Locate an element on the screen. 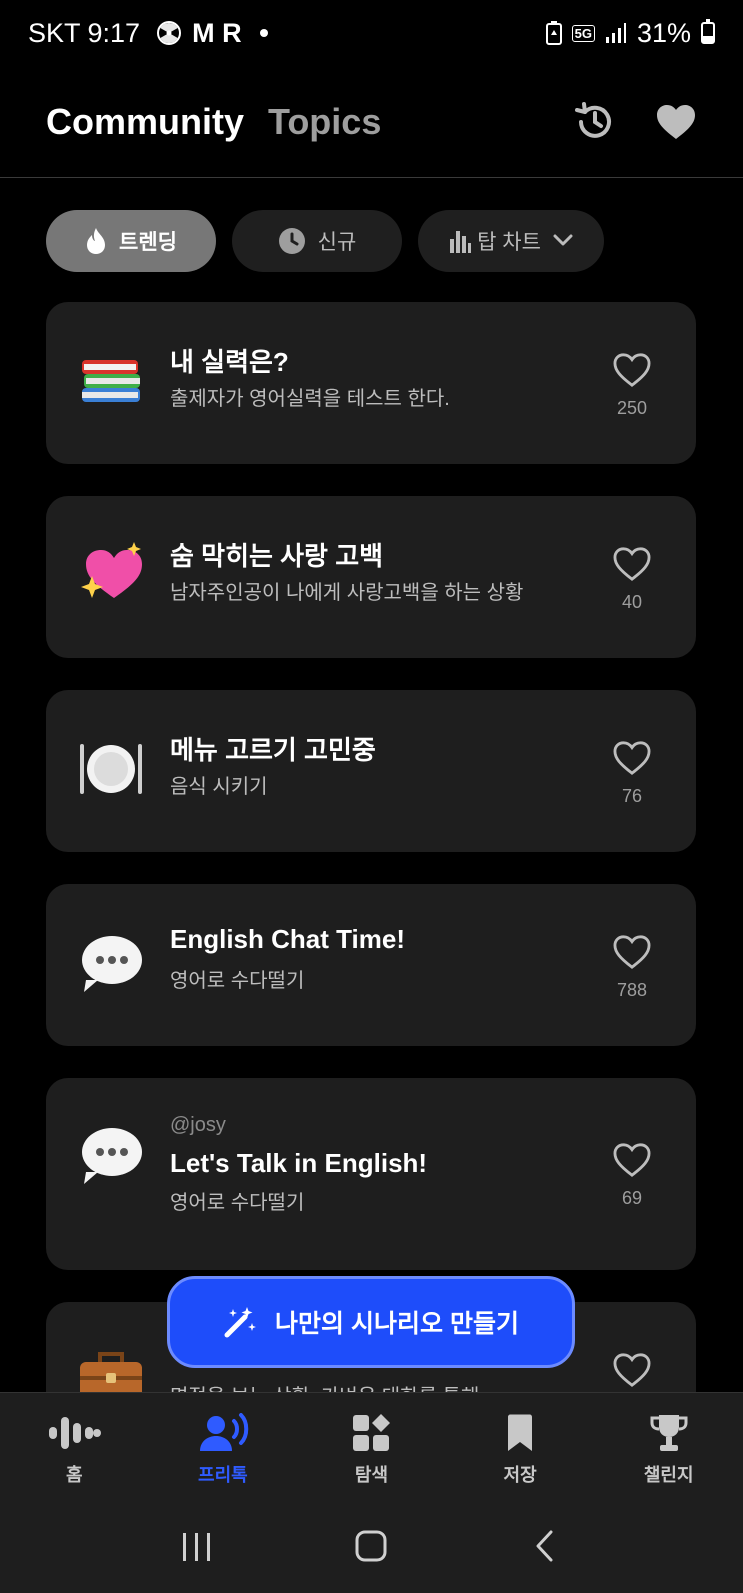 This screenshot has width=743, height=1593. create-scenario-button: 나만의 시나리오 만들기 is located at coordinates (371, 1322).